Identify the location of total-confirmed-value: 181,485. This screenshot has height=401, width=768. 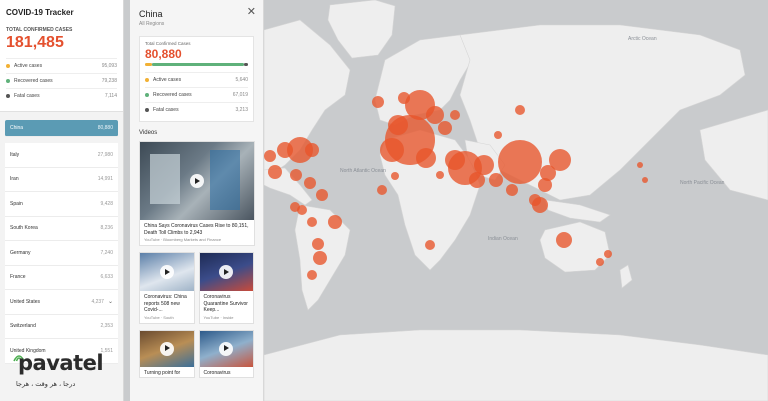
(35, 42).